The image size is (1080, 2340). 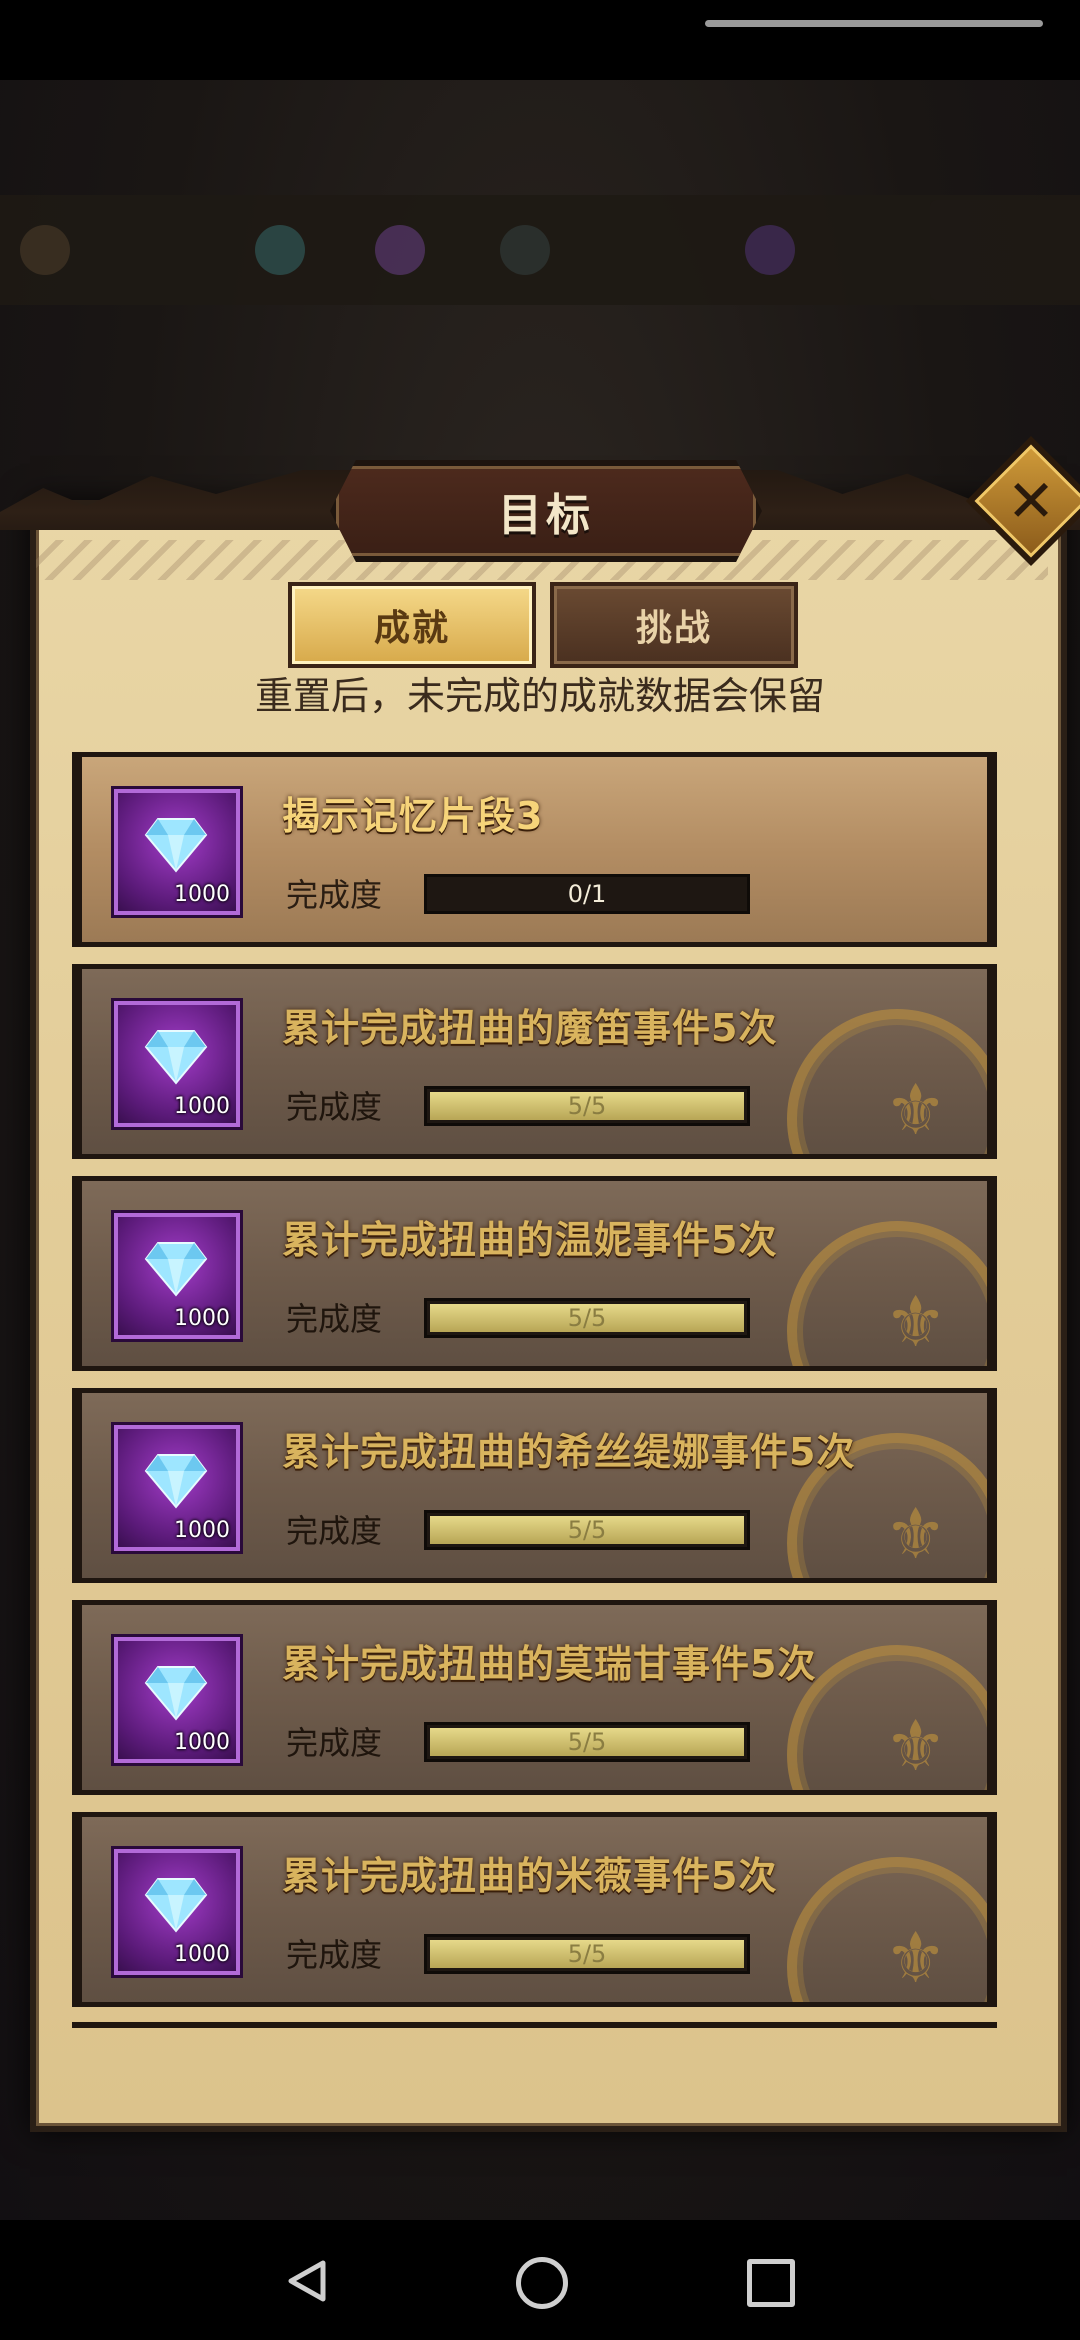 I want to click on dialog-title: 目标, so click(x=546, y=515).